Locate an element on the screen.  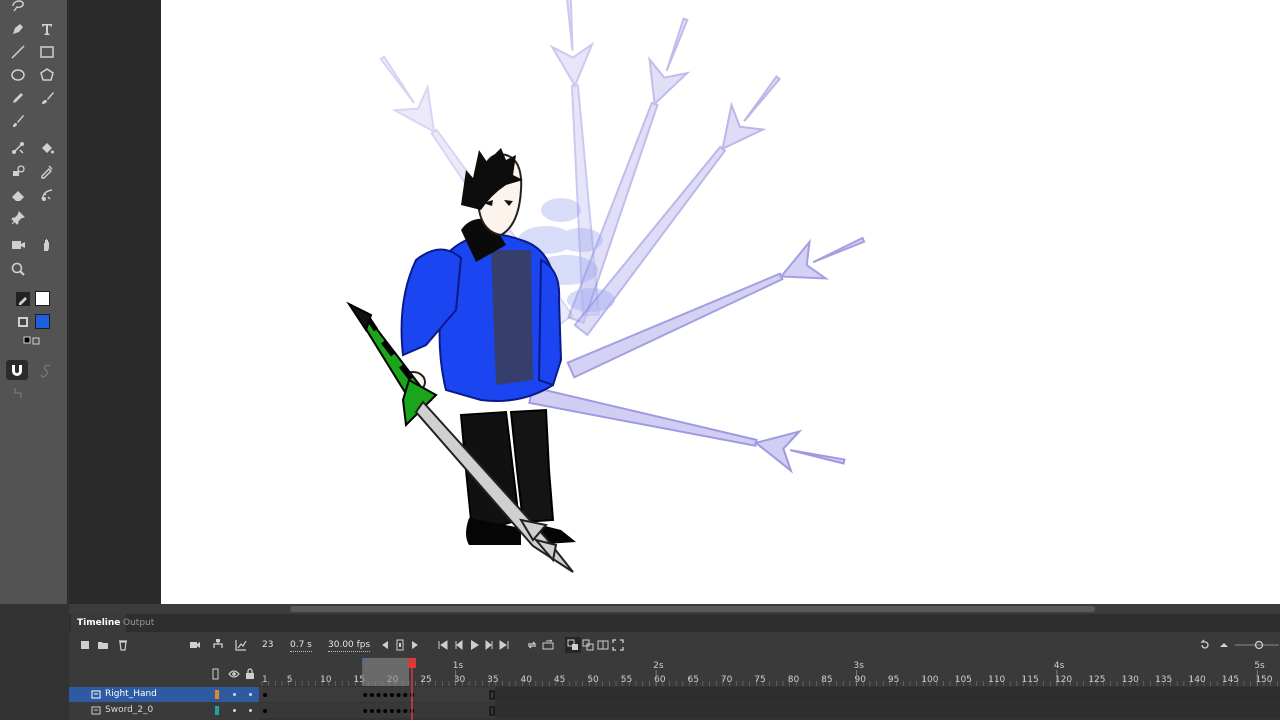
play-icon is located at coordinates (474, 645).